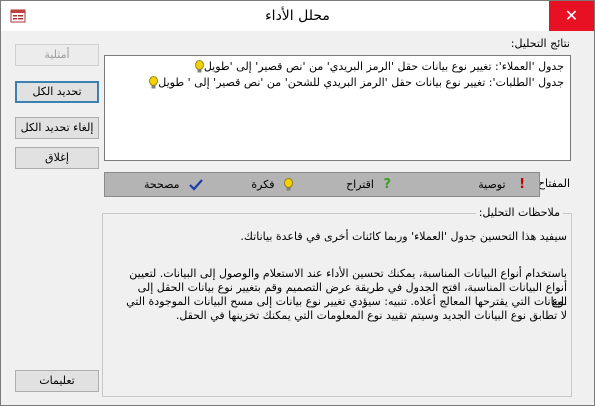 The width and height of the screenshot is (595, 406). I want to click on key-idea: فكرة, so click(272, 185).